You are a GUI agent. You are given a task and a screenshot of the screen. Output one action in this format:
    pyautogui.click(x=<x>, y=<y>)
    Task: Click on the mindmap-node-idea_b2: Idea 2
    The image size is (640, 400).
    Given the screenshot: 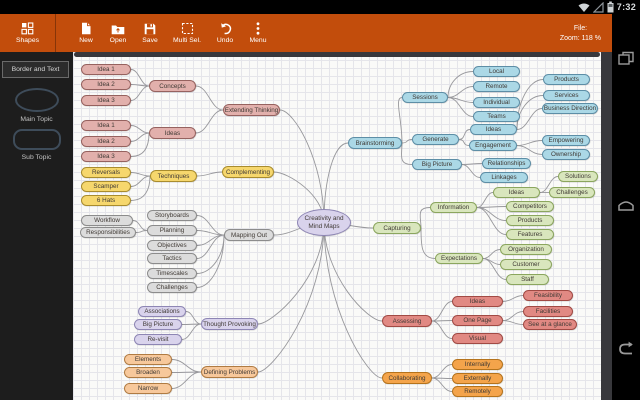 What is the action you would take?
    pyautogui.click(x=106, y=141)
    